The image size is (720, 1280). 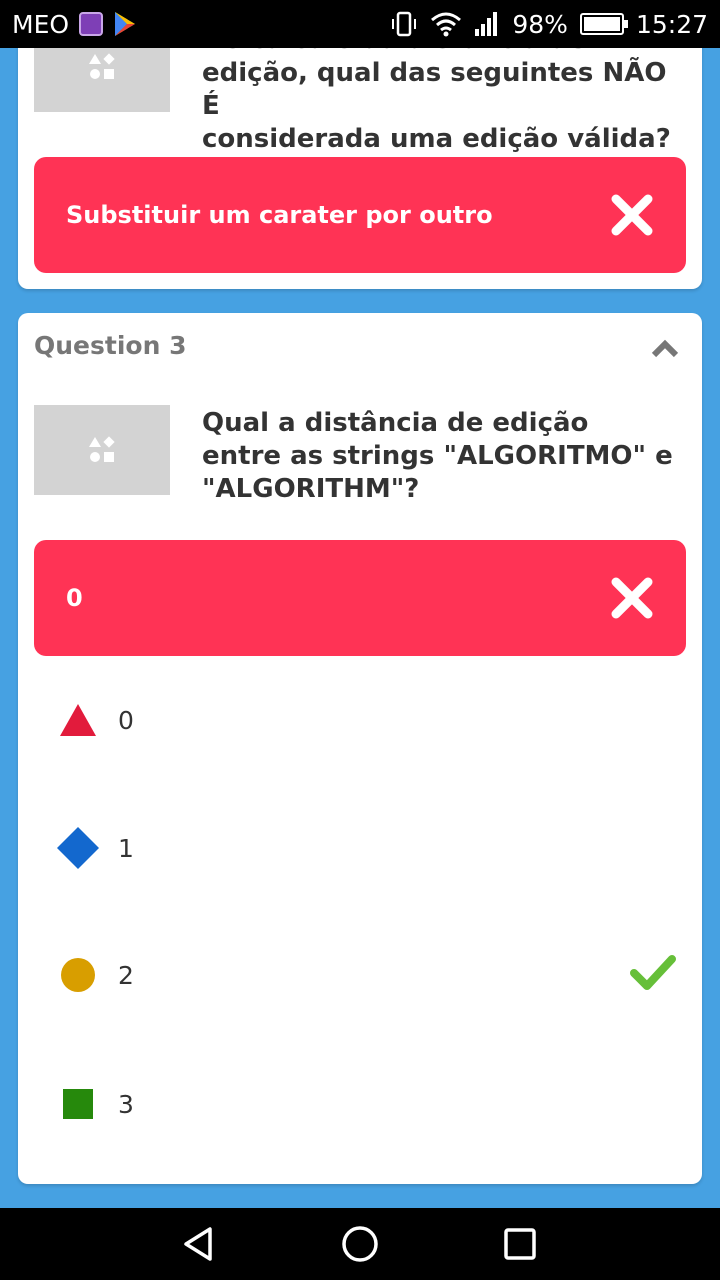 I want to click on wifi-icon, so click(x=446, y=24).